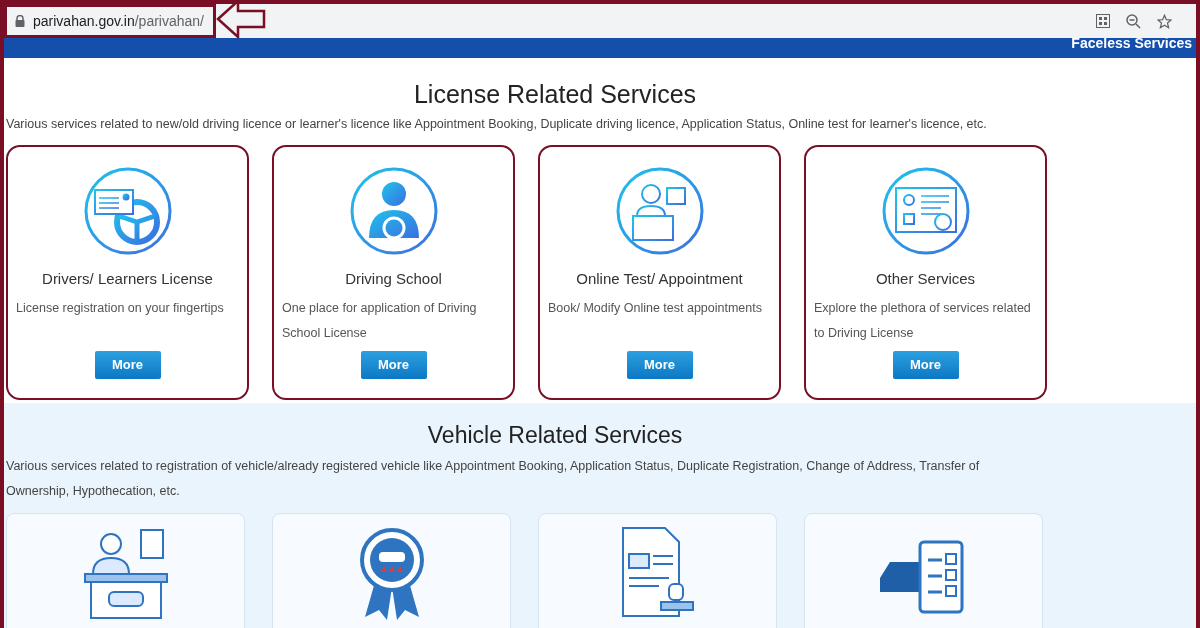 Image resolution: width=1200 pixels, height=628 pixels. Describe the element at coordinates (393, 279) in the screenshot. I see `card-title: Driving School` at that location.